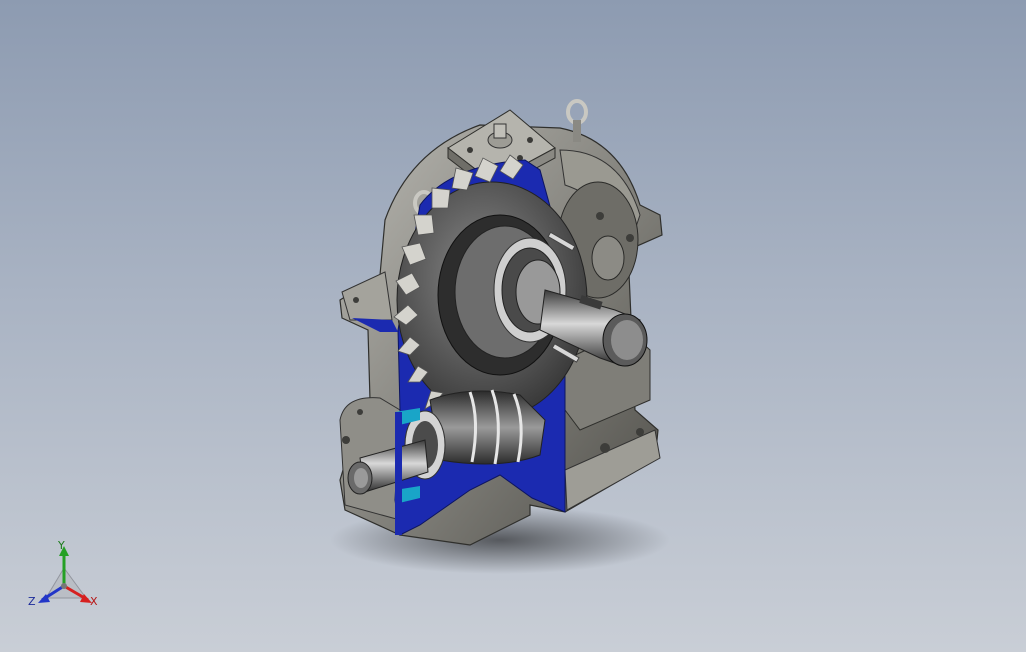 This screenshot has width=1026, height=652. Describe the element at coordinates (32, 601) in the screenshot. I see `z-axis-label: Z` at that location.